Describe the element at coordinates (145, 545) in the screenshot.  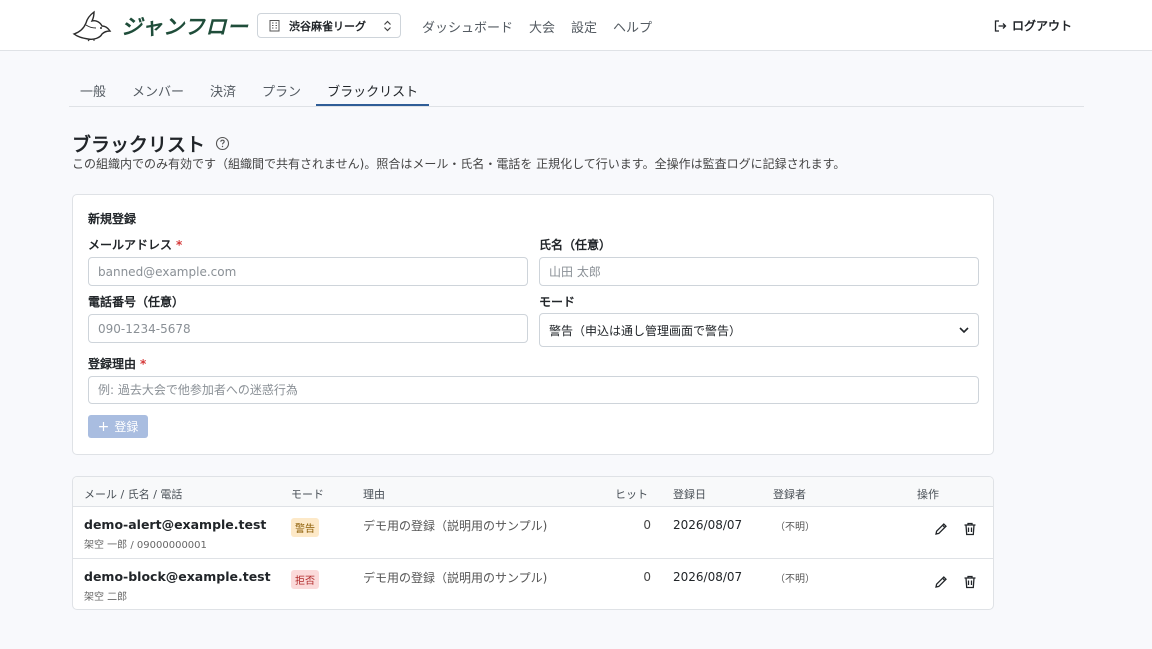
I see `row-name-phone: 架空 一郎 / 09000000001` at that location.